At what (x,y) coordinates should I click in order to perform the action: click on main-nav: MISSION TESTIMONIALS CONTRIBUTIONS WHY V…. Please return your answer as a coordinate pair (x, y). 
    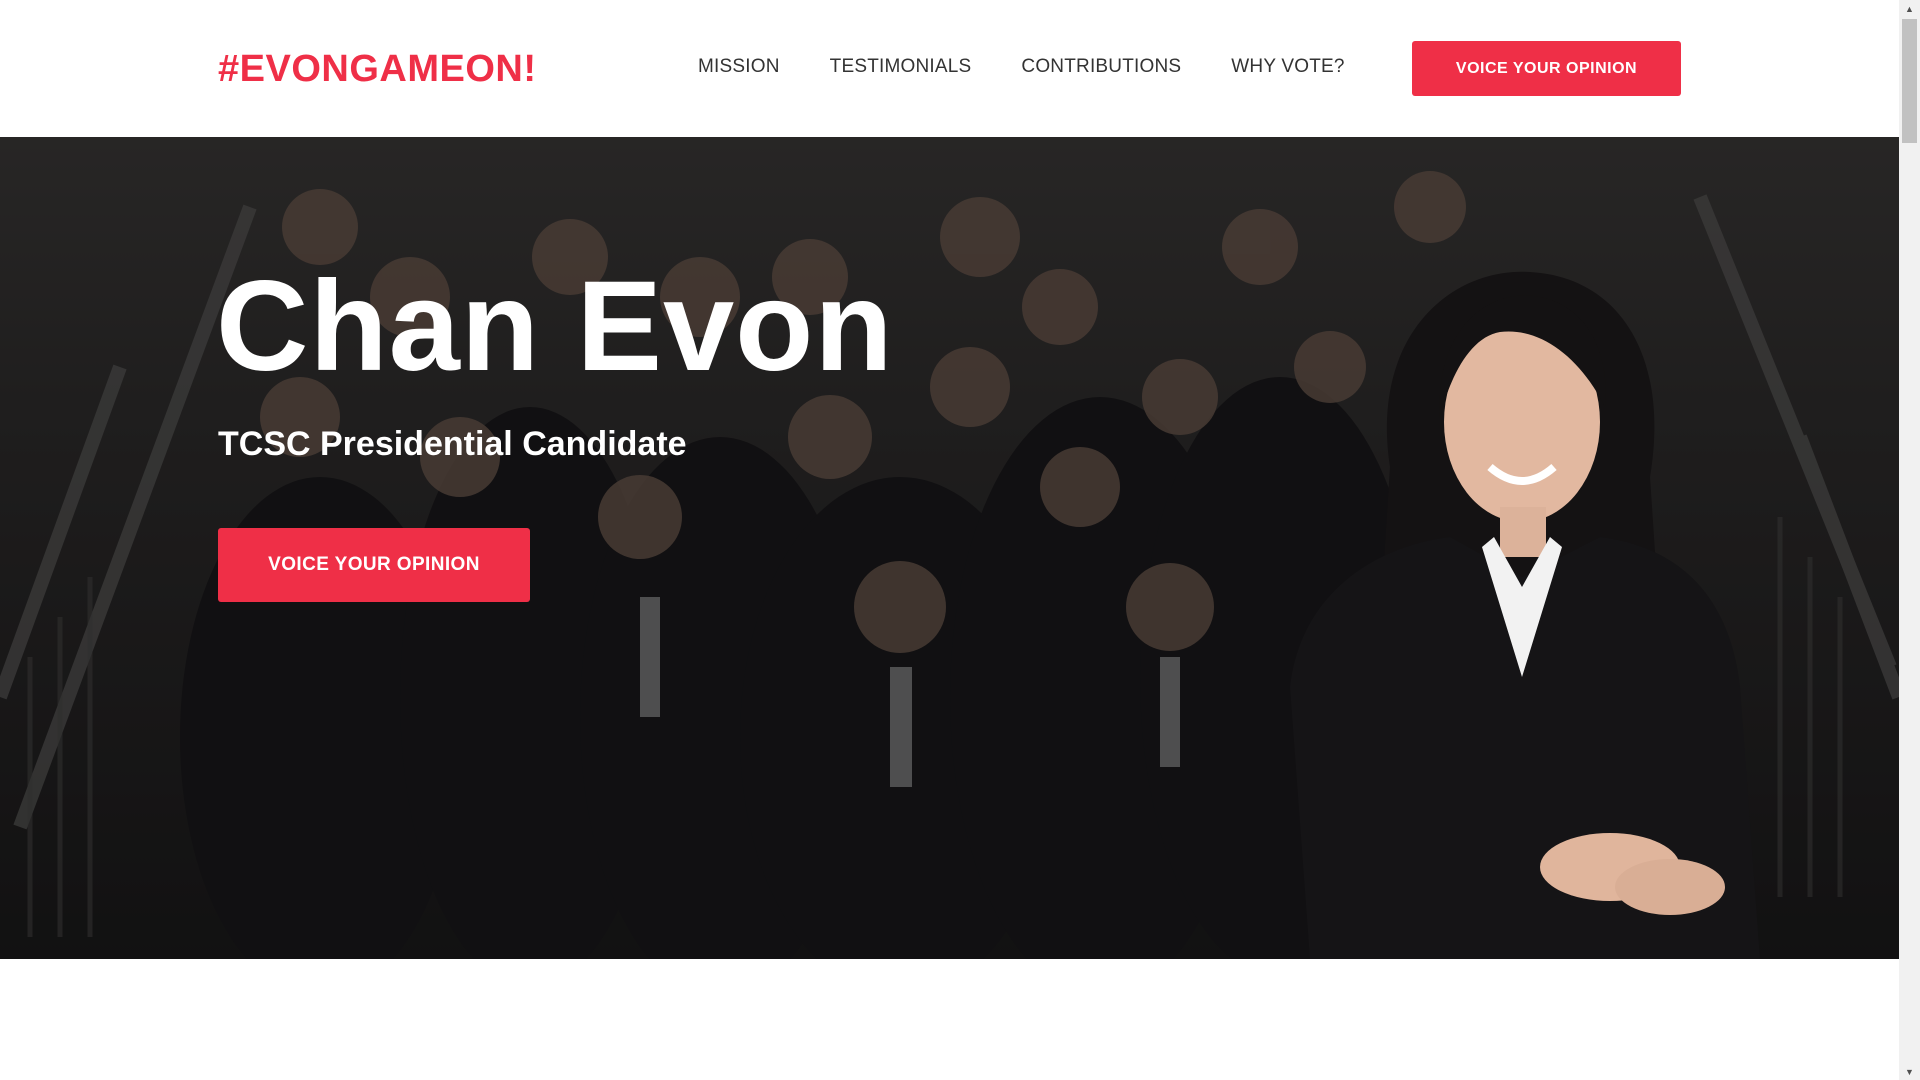
    Looking at the image, I should click on (1046, 67).